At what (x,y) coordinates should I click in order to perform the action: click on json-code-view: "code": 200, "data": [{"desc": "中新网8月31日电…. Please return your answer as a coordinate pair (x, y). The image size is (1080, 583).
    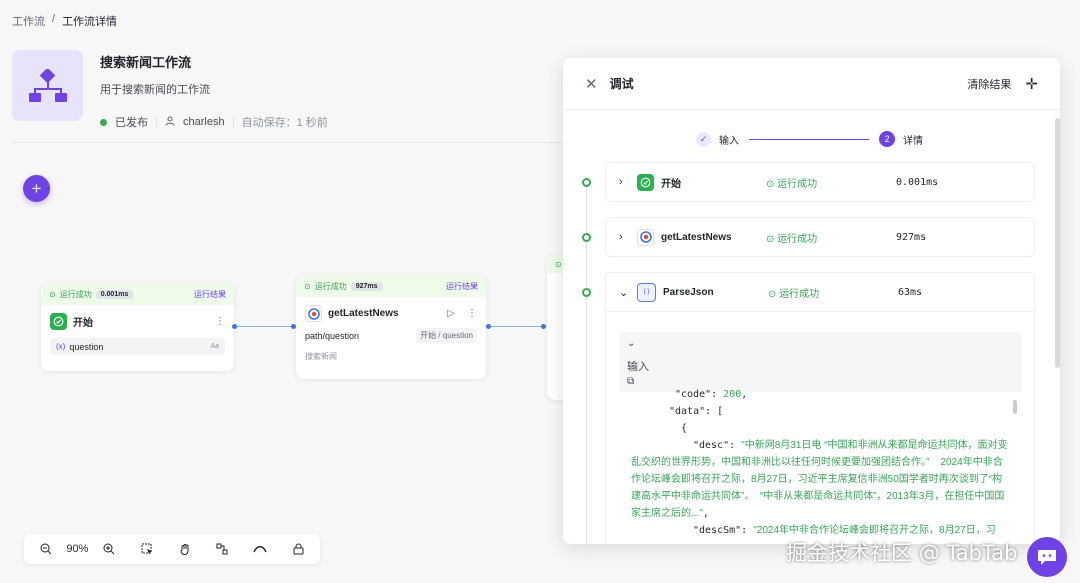
    Looking at the image, I should click on (820, 466).